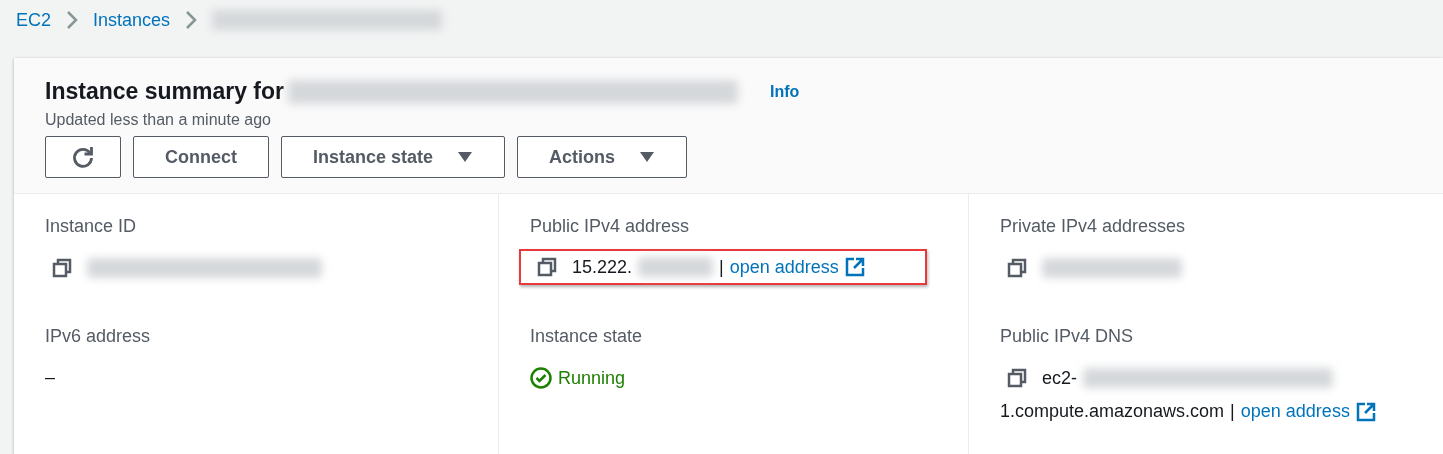  I want to click on breadcrumb-link: EC2, so click(33, 20).